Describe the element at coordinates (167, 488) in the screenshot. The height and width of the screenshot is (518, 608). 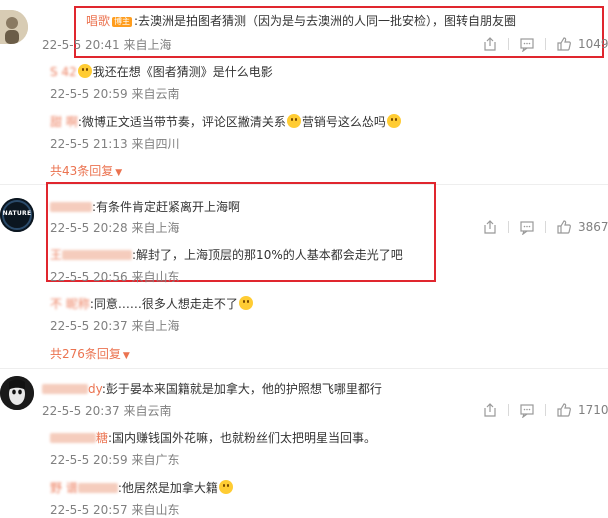
I see `reply-body: :他居然是加拿大籍` at that location.